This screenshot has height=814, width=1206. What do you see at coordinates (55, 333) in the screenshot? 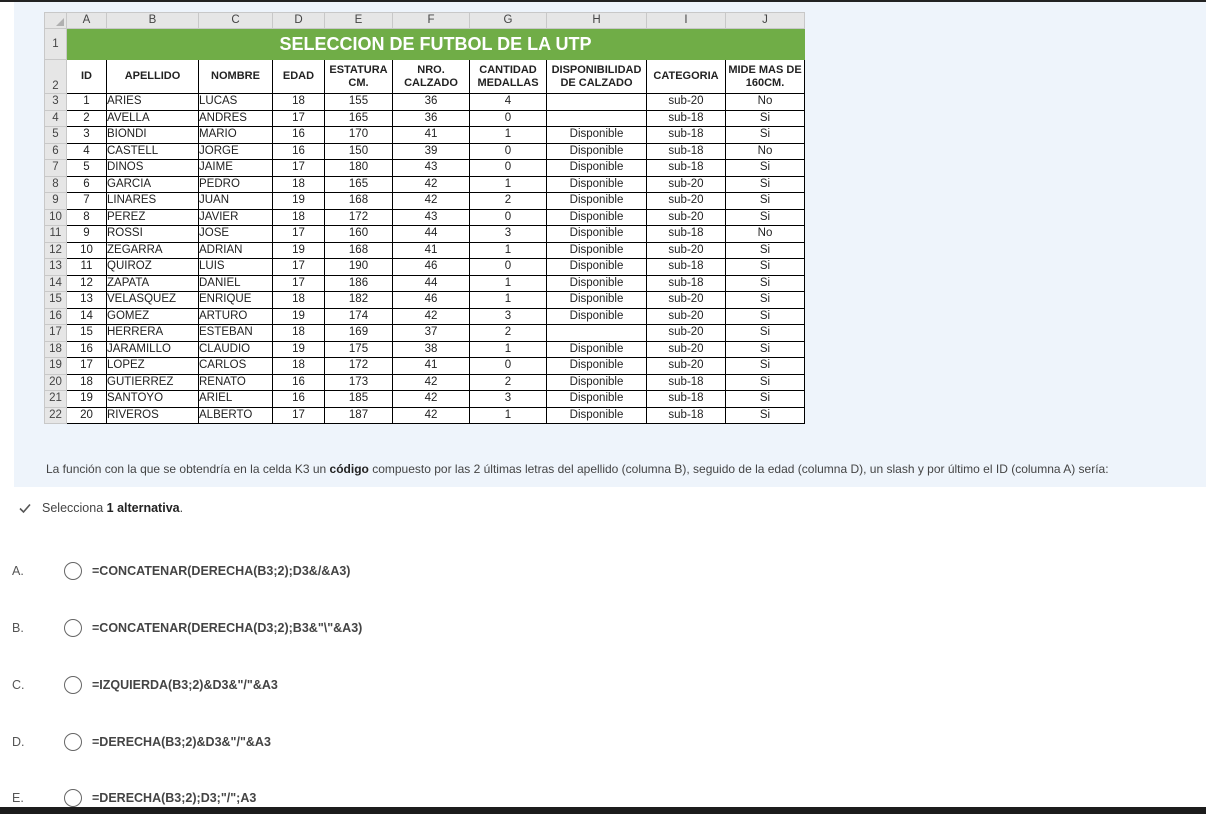
I see `row-number: 17` at bounding box center [55, 333].